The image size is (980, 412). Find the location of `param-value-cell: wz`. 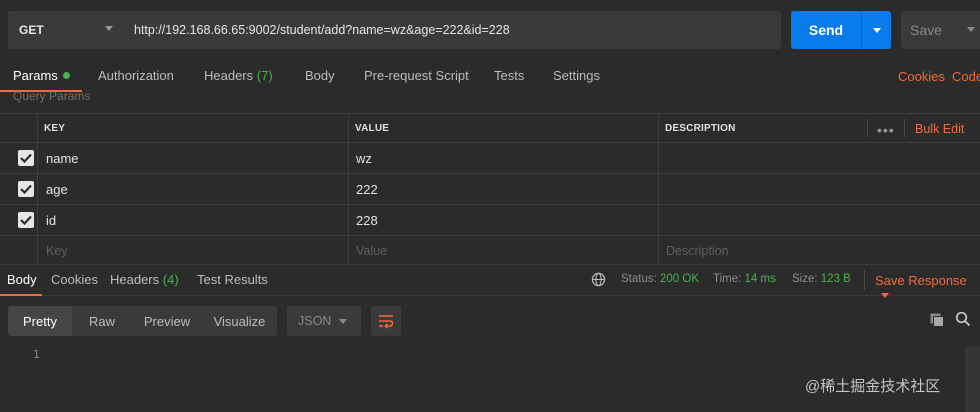

param-value-cell: wz is located at coordinates (364, 158).